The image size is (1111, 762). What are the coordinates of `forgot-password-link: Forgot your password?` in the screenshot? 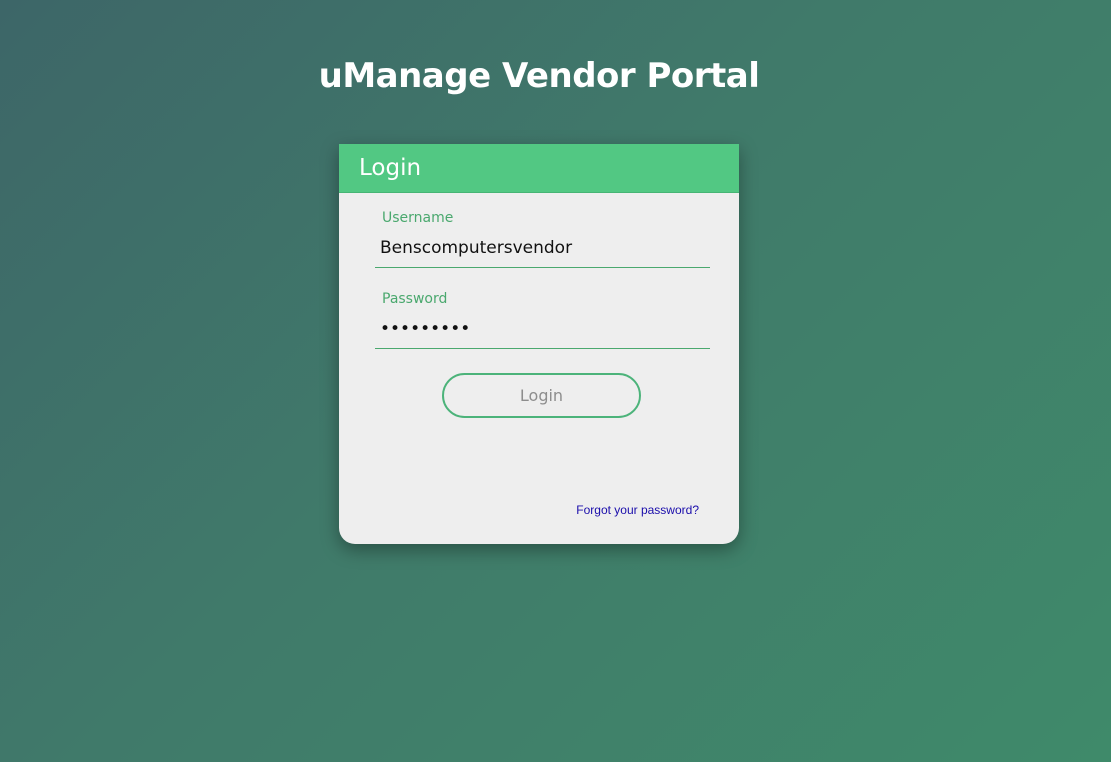 It's located at (637, 510).